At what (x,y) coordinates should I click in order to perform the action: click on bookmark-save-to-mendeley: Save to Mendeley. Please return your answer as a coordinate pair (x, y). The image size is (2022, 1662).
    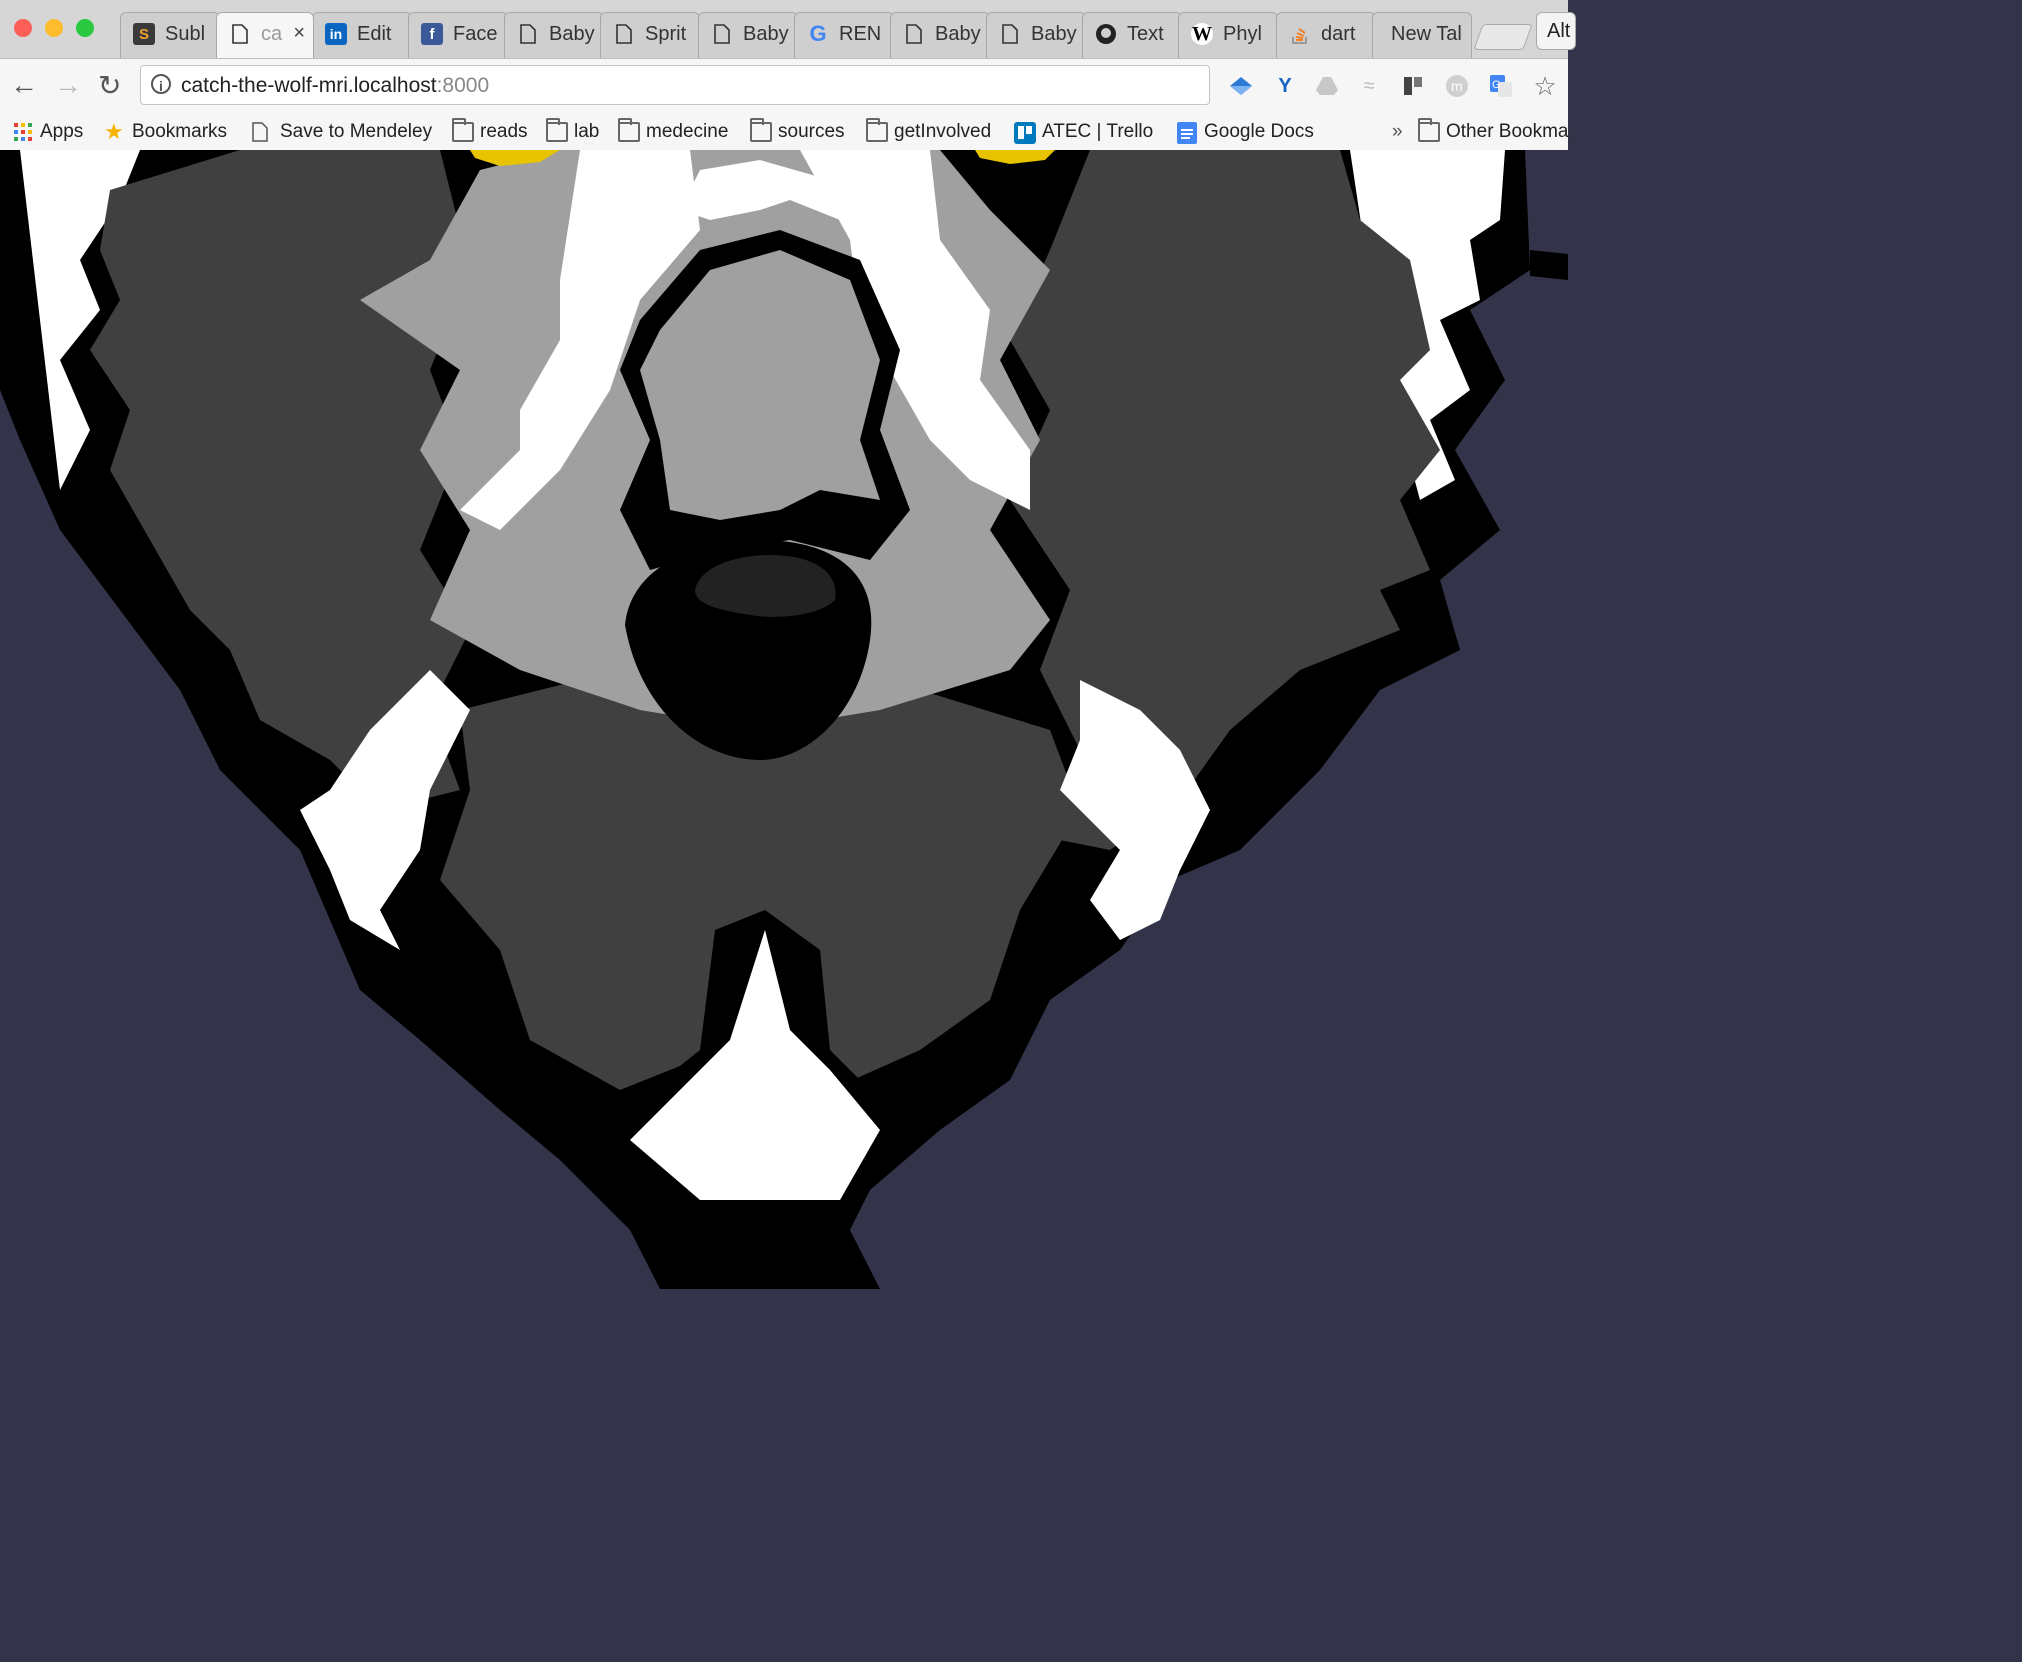
    Looking at the image, I should click on (342, 132).